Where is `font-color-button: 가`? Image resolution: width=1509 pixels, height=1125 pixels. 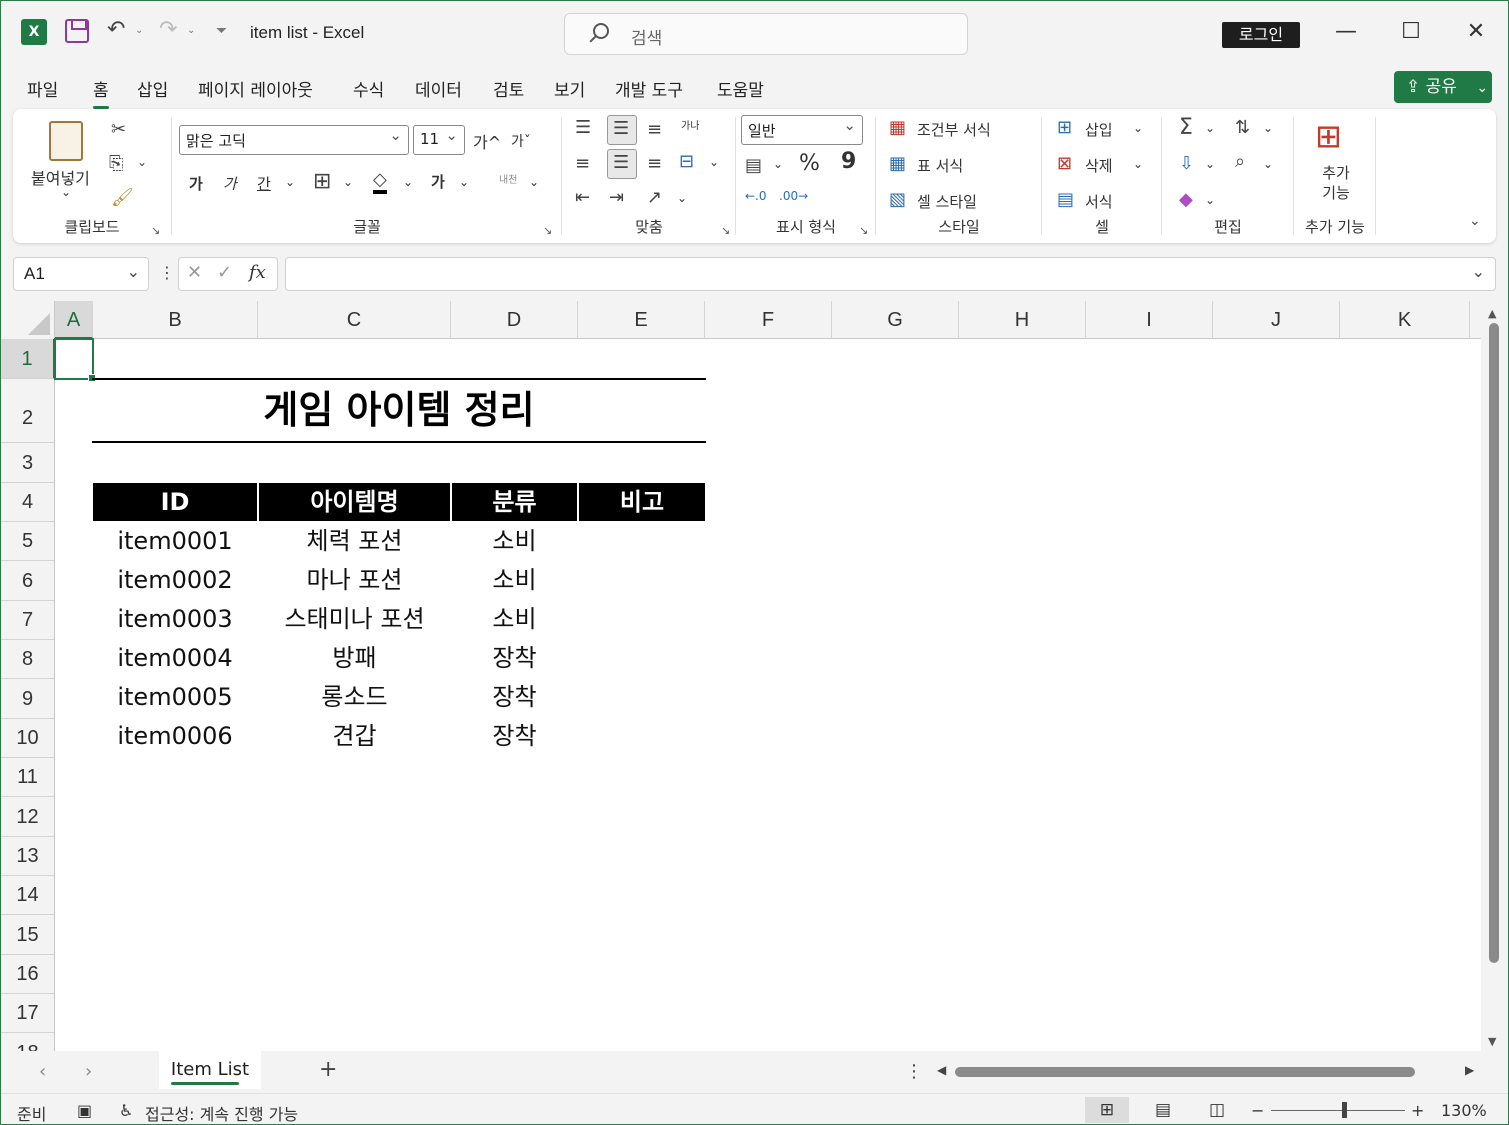 font-color-button: 가 is located at coordinates (438, 181).